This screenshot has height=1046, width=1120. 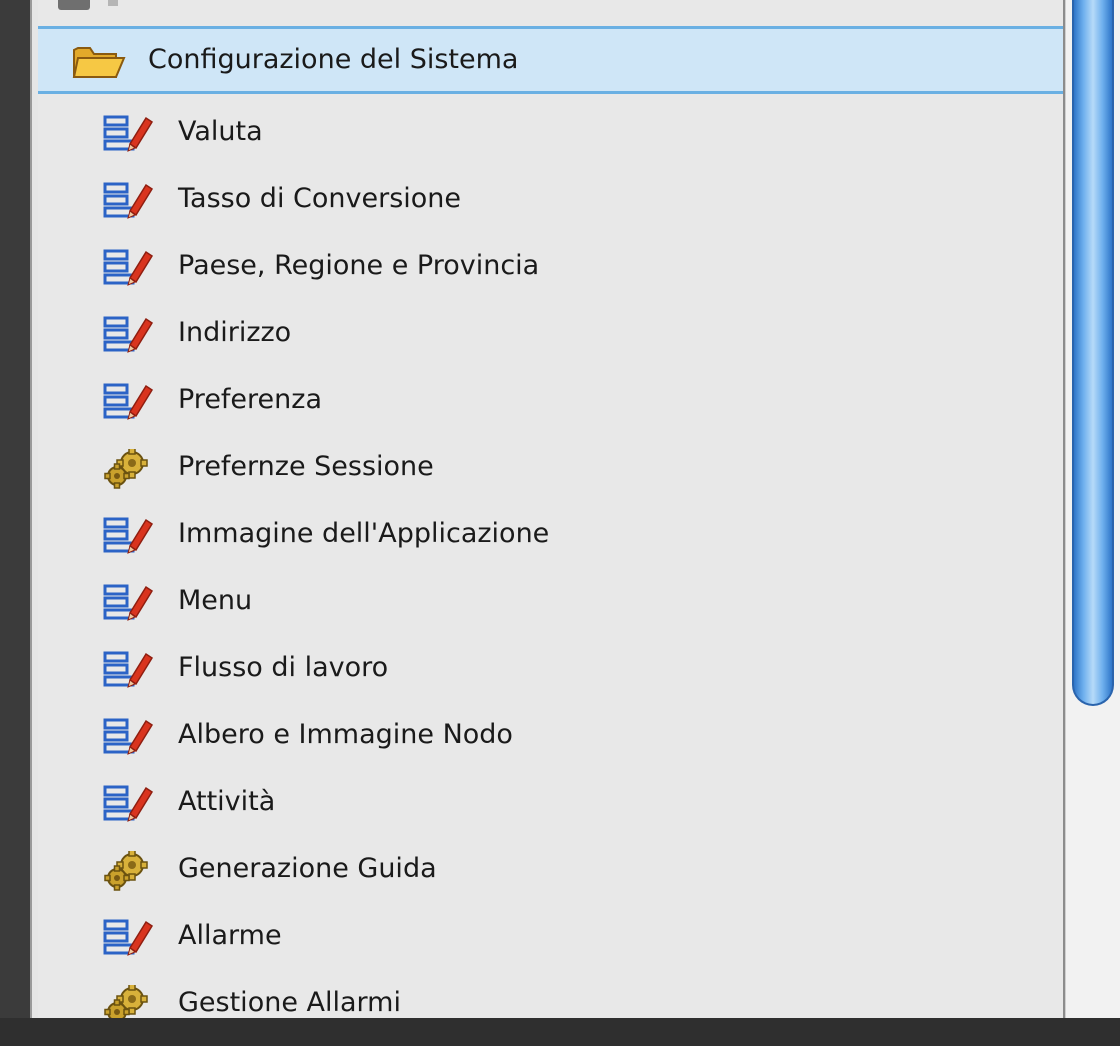 I want to click on tree-item-immagine-dell-applicazione: Immagine dell'Applicazione, so click(x=550, y=535).